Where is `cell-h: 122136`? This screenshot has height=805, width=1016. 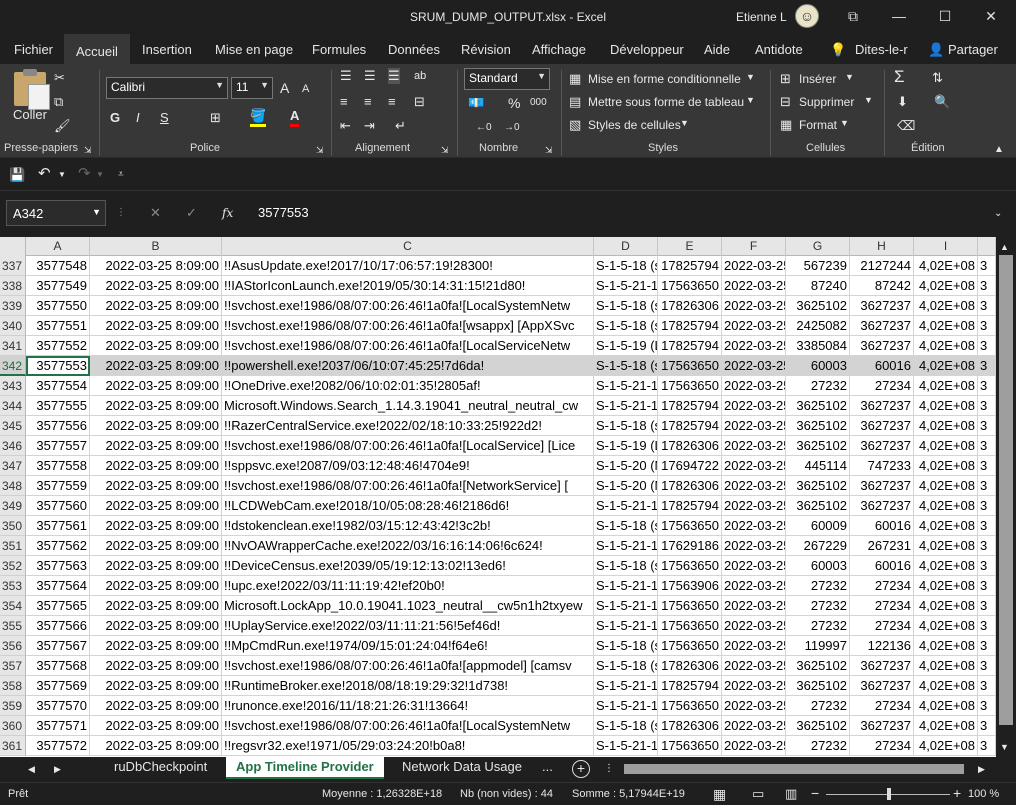
cell-h: 122136 is located at coordinates (882, 646).